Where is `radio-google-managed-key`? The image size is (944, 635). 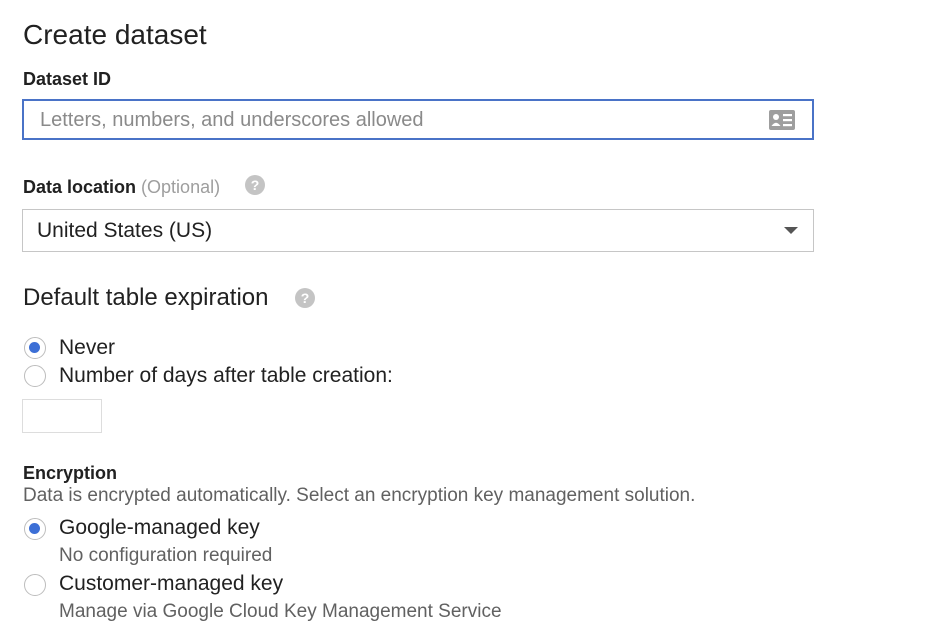
radio-google-managed-key is located at coordinates (35, 529).